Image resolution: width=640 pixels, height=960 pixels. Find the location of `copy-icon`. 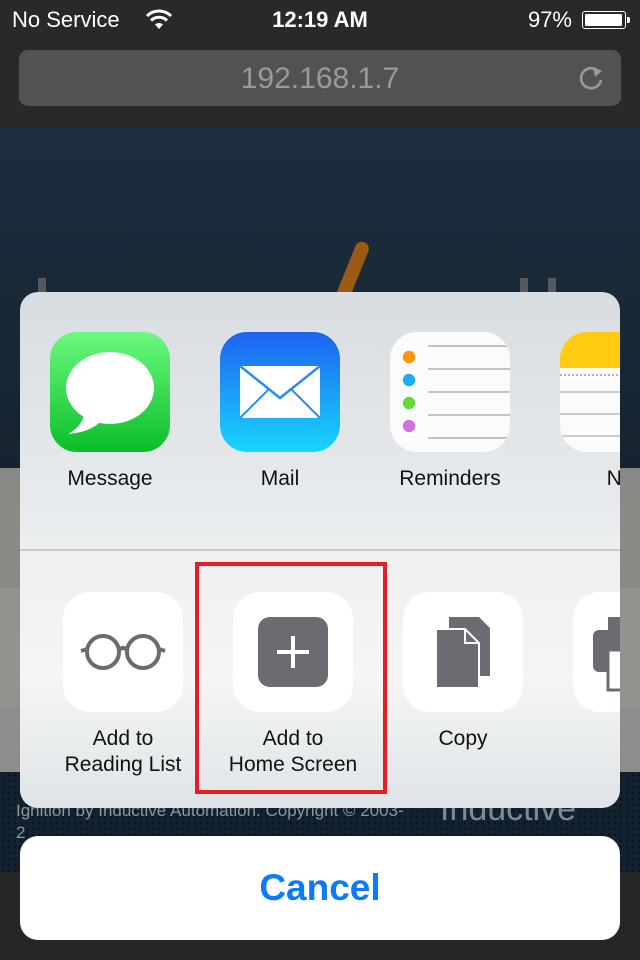

copy-icon is located at coordinates (463, 652).